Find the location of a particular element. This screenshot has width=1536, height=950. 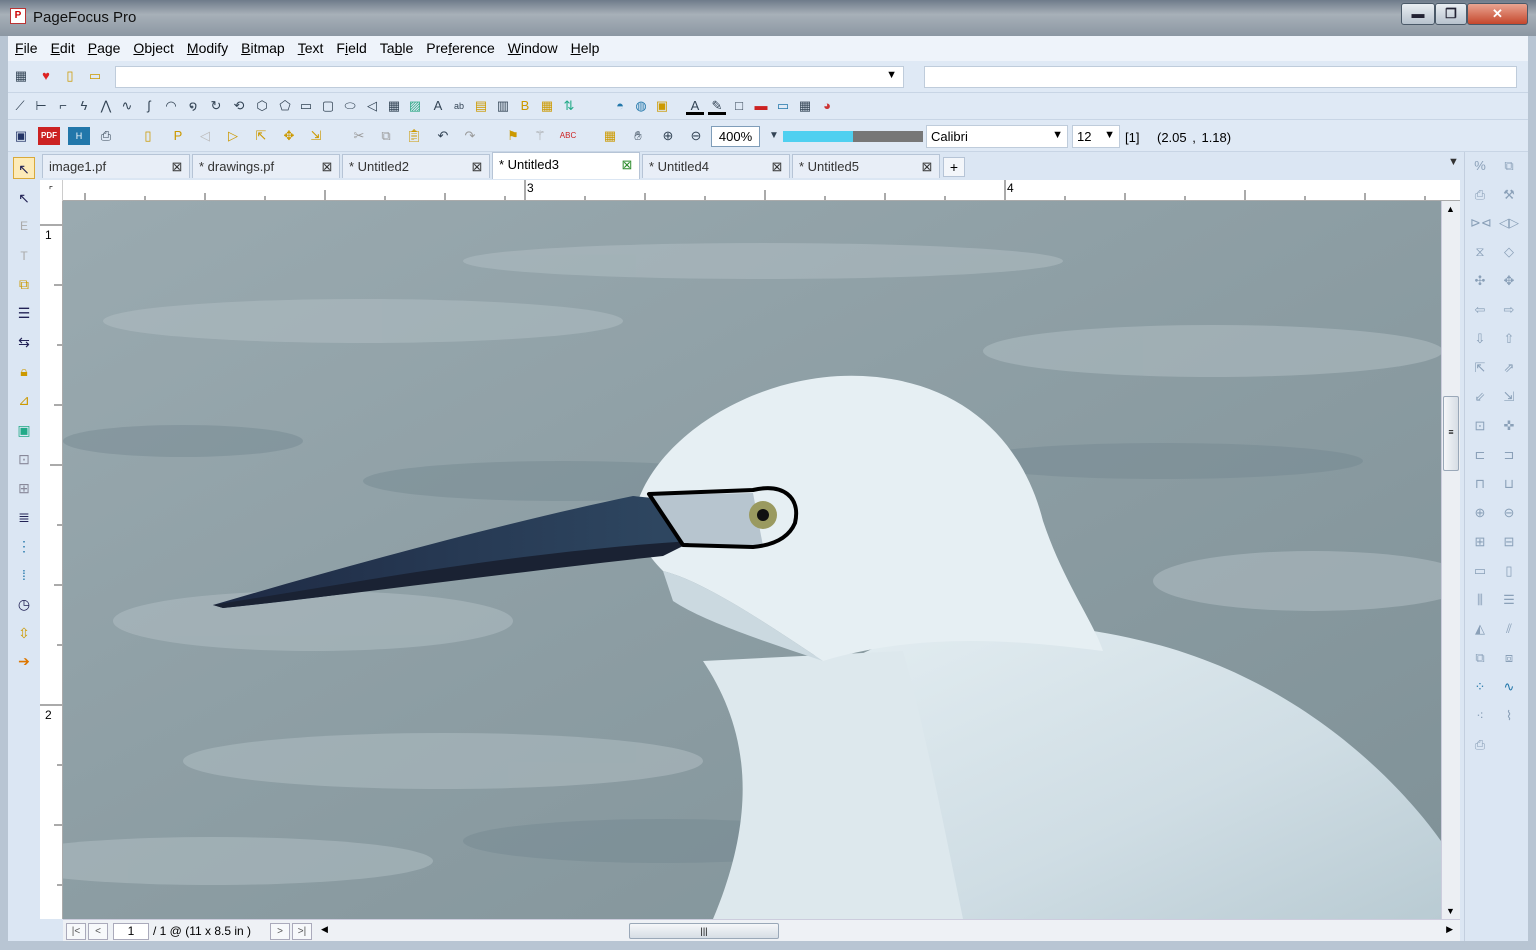

pan-tool-icon: ✋︎ is located at coordinates (638, 136).